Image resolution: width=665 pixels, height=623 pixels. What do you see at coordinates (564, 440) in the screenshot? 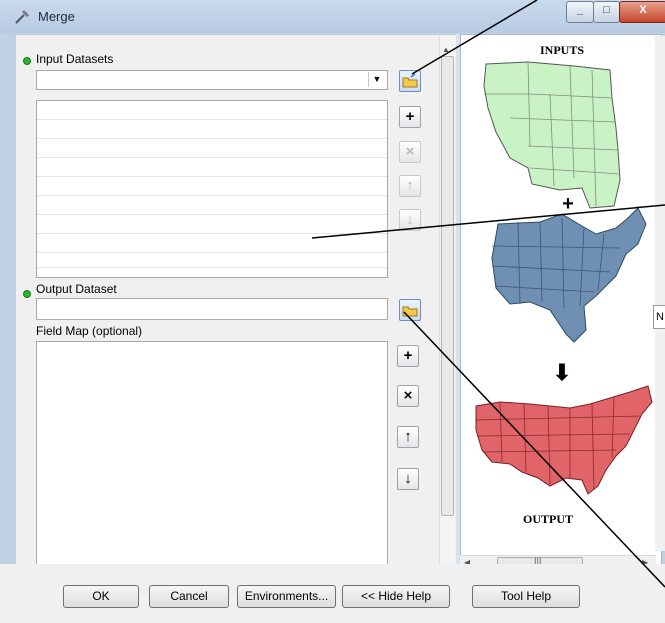
I see `united-states-output-map` at bounding box center [564, 440].